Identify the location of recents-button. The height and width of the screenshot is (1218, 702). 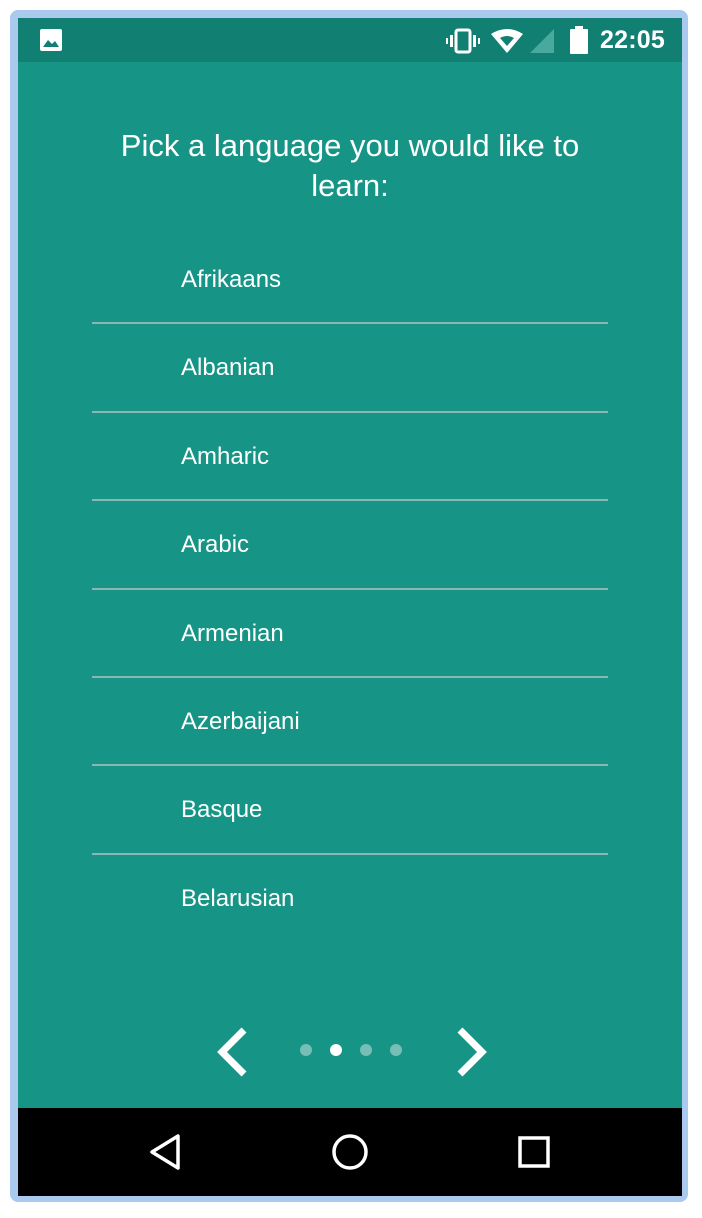
(534, 1152).